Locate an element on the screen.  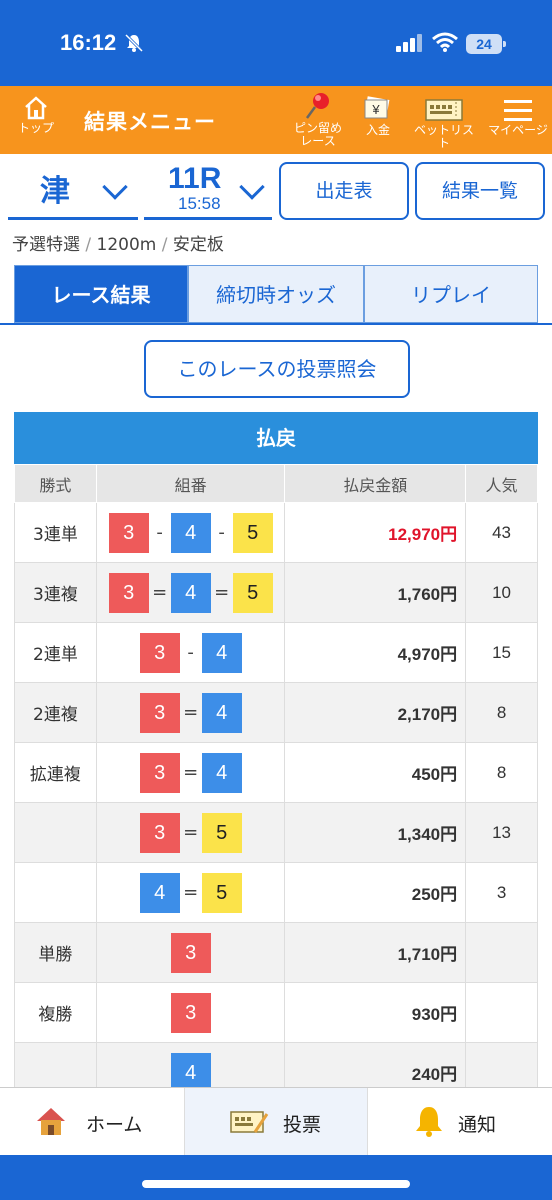
nav-notify: 通知 is located at coordinates (460, 1122).